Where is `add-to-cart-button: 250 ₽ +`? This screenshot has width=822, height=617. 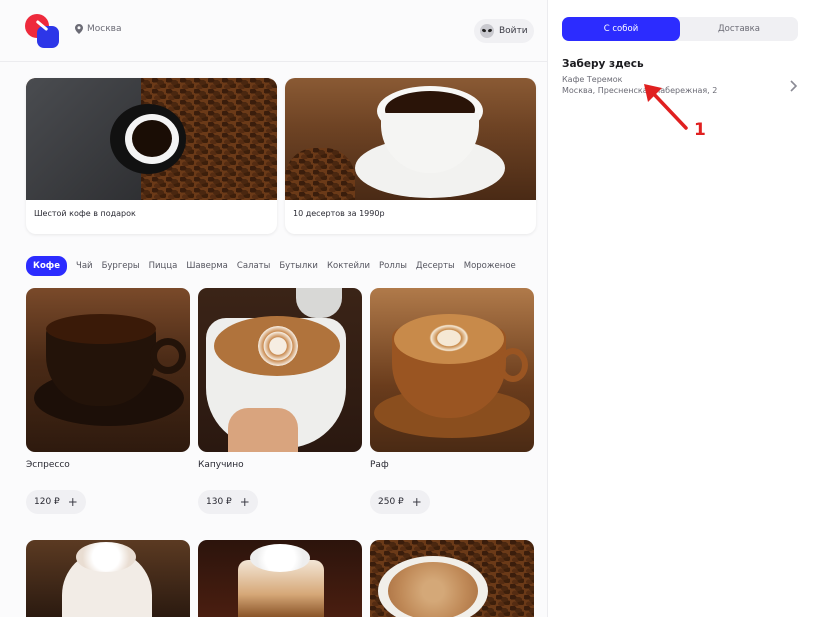 add-to-cart-button: 250 ₽ + is located at coordinates (400, 502).